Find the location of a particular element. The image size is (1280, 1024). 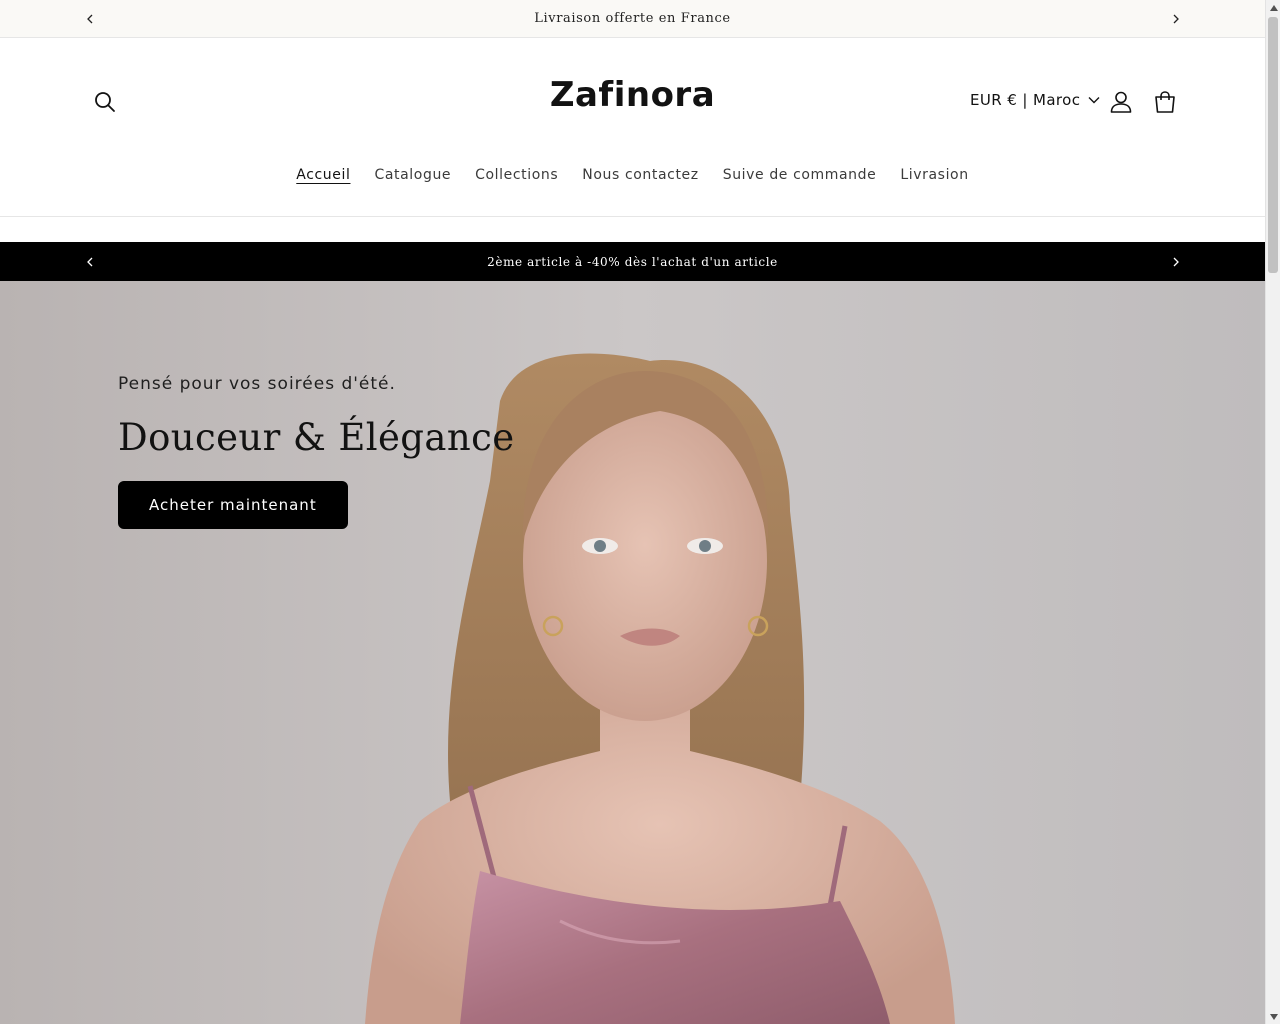

shop-now-button: Acheter maintenant is located at coordinates (233, 505).